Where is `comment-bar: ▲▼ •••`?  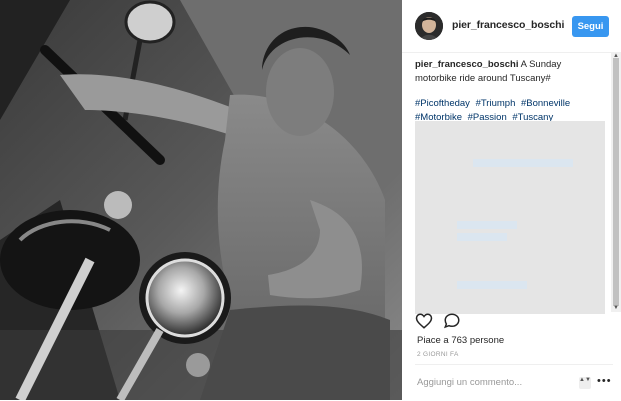 comment-bar: ▲▼ ••• is located at coordinates (514, 382).